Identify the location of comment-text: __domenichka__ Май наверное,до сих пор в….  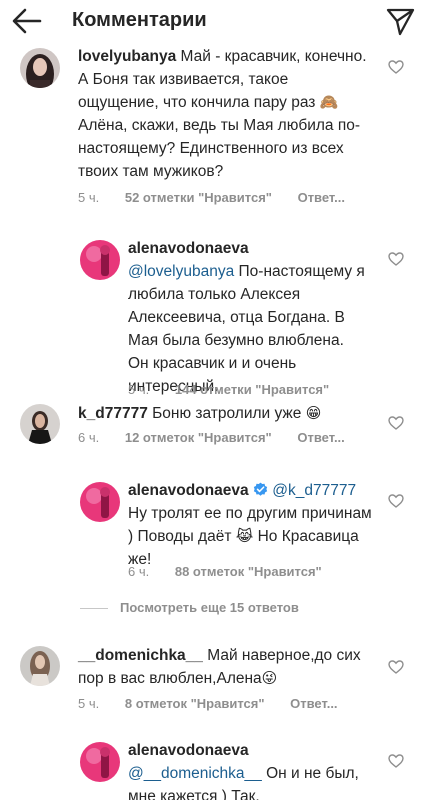
(228, 667).